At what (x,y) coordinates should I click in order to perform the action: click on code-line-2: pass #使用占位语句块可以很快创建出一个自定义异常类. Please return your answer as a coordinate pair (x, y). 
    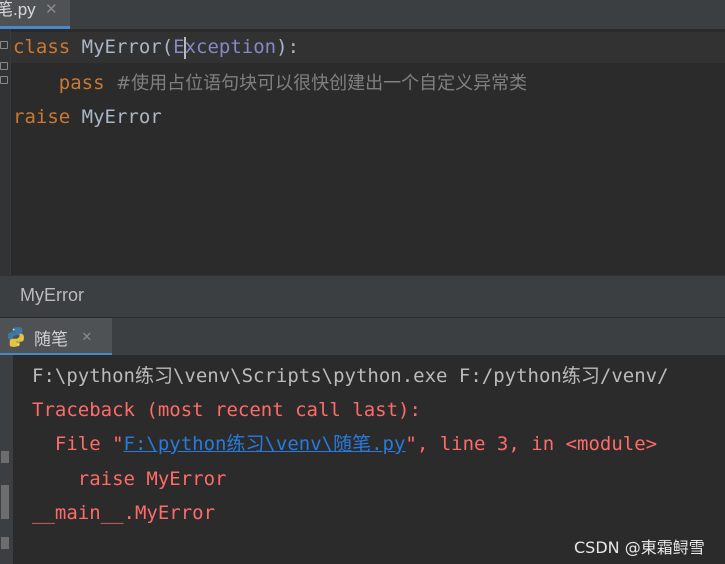
    Looking at the image, I should click on (270, 83).